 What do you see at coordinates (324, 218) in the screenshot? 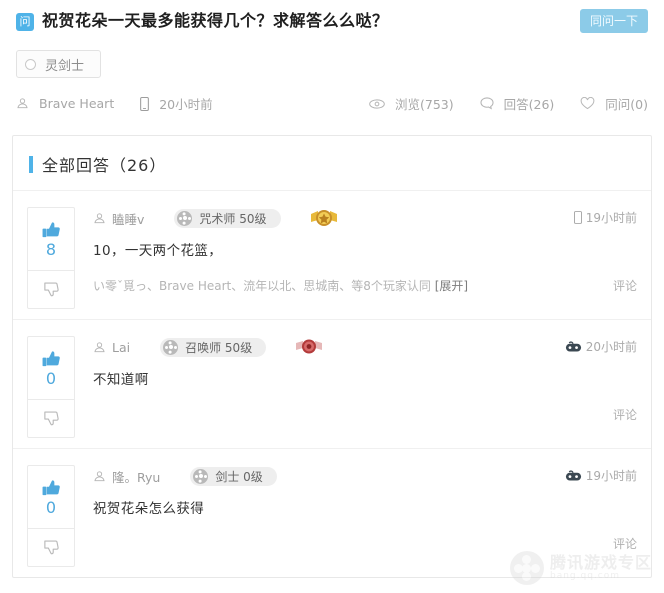
I see `gold-medal-icon` at bounding box center [324, 218].